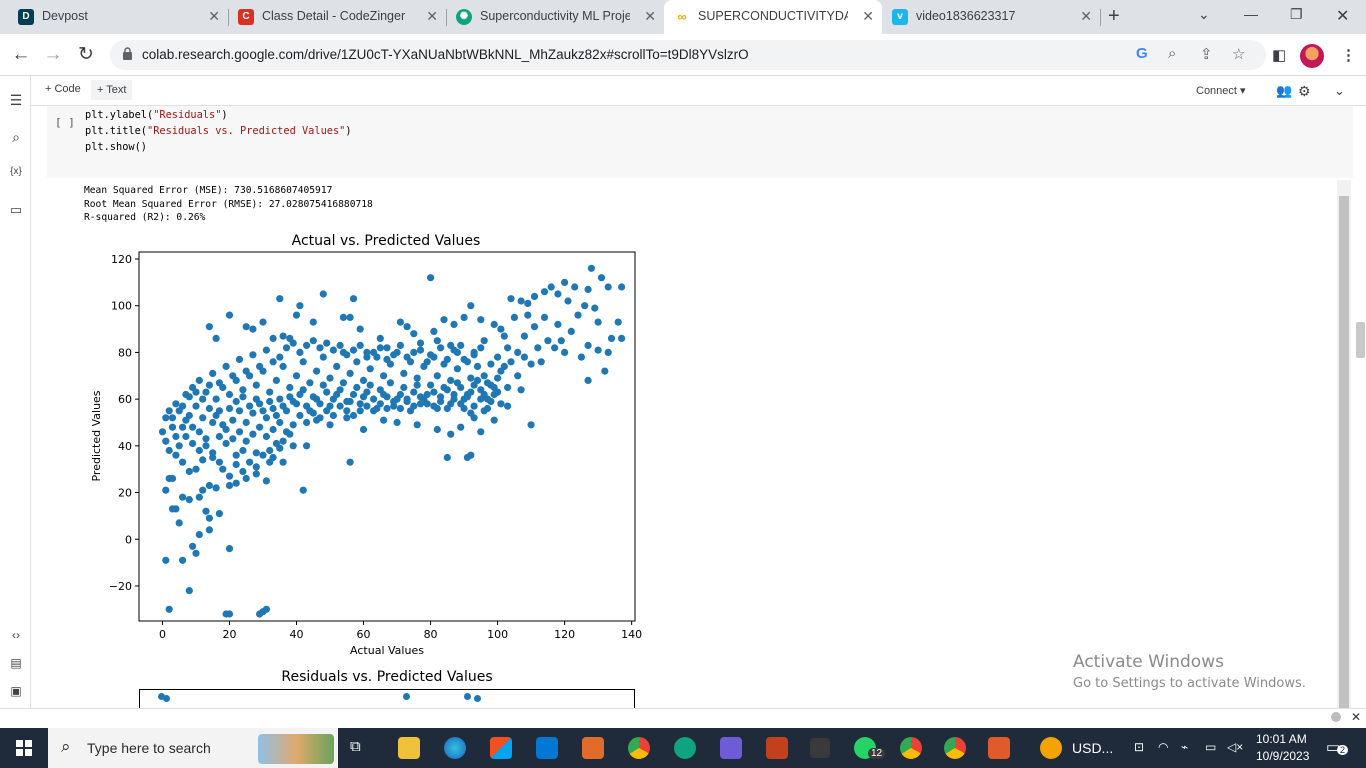 This screenshot has height=768, width=1366. What do you see at coordinates (16, 663) in the screenshot?
I see `command-palette-icon: ▤` at bounding box center [16, 663].